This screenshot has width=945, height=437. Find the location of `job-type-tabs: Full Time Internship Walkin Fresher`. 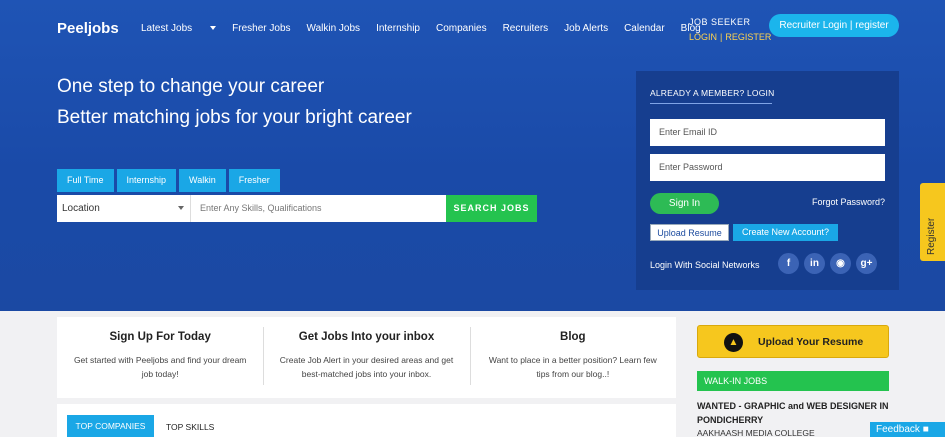

job-type-tabs: Full Time Internship Walkin Fresher is located at coordinates (170, 180).